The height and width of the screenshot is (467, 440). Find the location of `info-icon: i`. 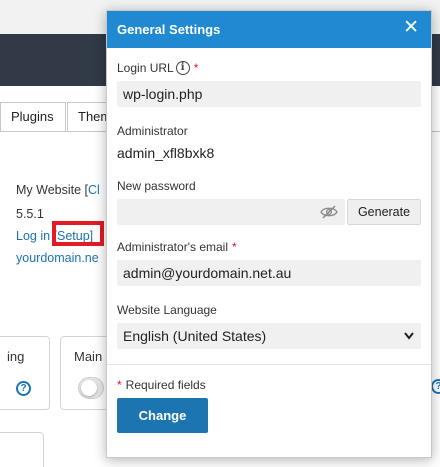

info-icon: i is located at coordinates (182, 68).